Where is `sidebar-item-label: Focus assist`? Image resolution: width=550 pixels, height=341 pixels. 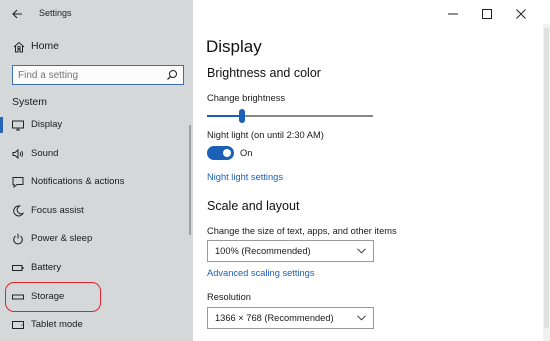 sidebar-item-label: Focus assist is located at coordinates (57, 210).